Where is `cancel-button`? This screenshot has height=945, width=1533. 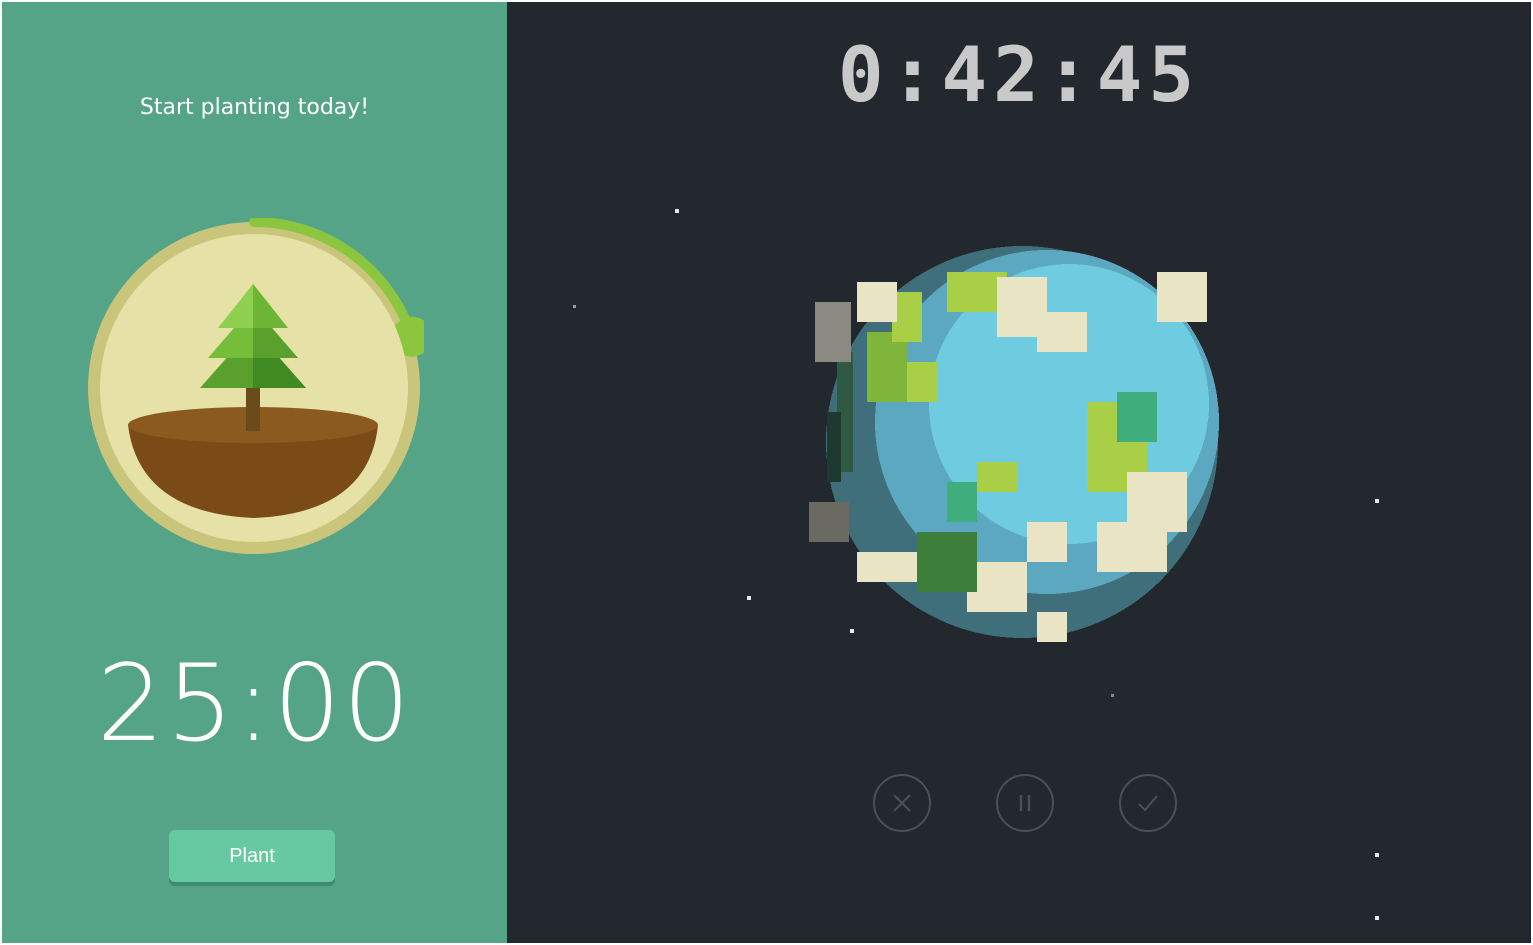
cancel-button is located at coordinates (902, 803).